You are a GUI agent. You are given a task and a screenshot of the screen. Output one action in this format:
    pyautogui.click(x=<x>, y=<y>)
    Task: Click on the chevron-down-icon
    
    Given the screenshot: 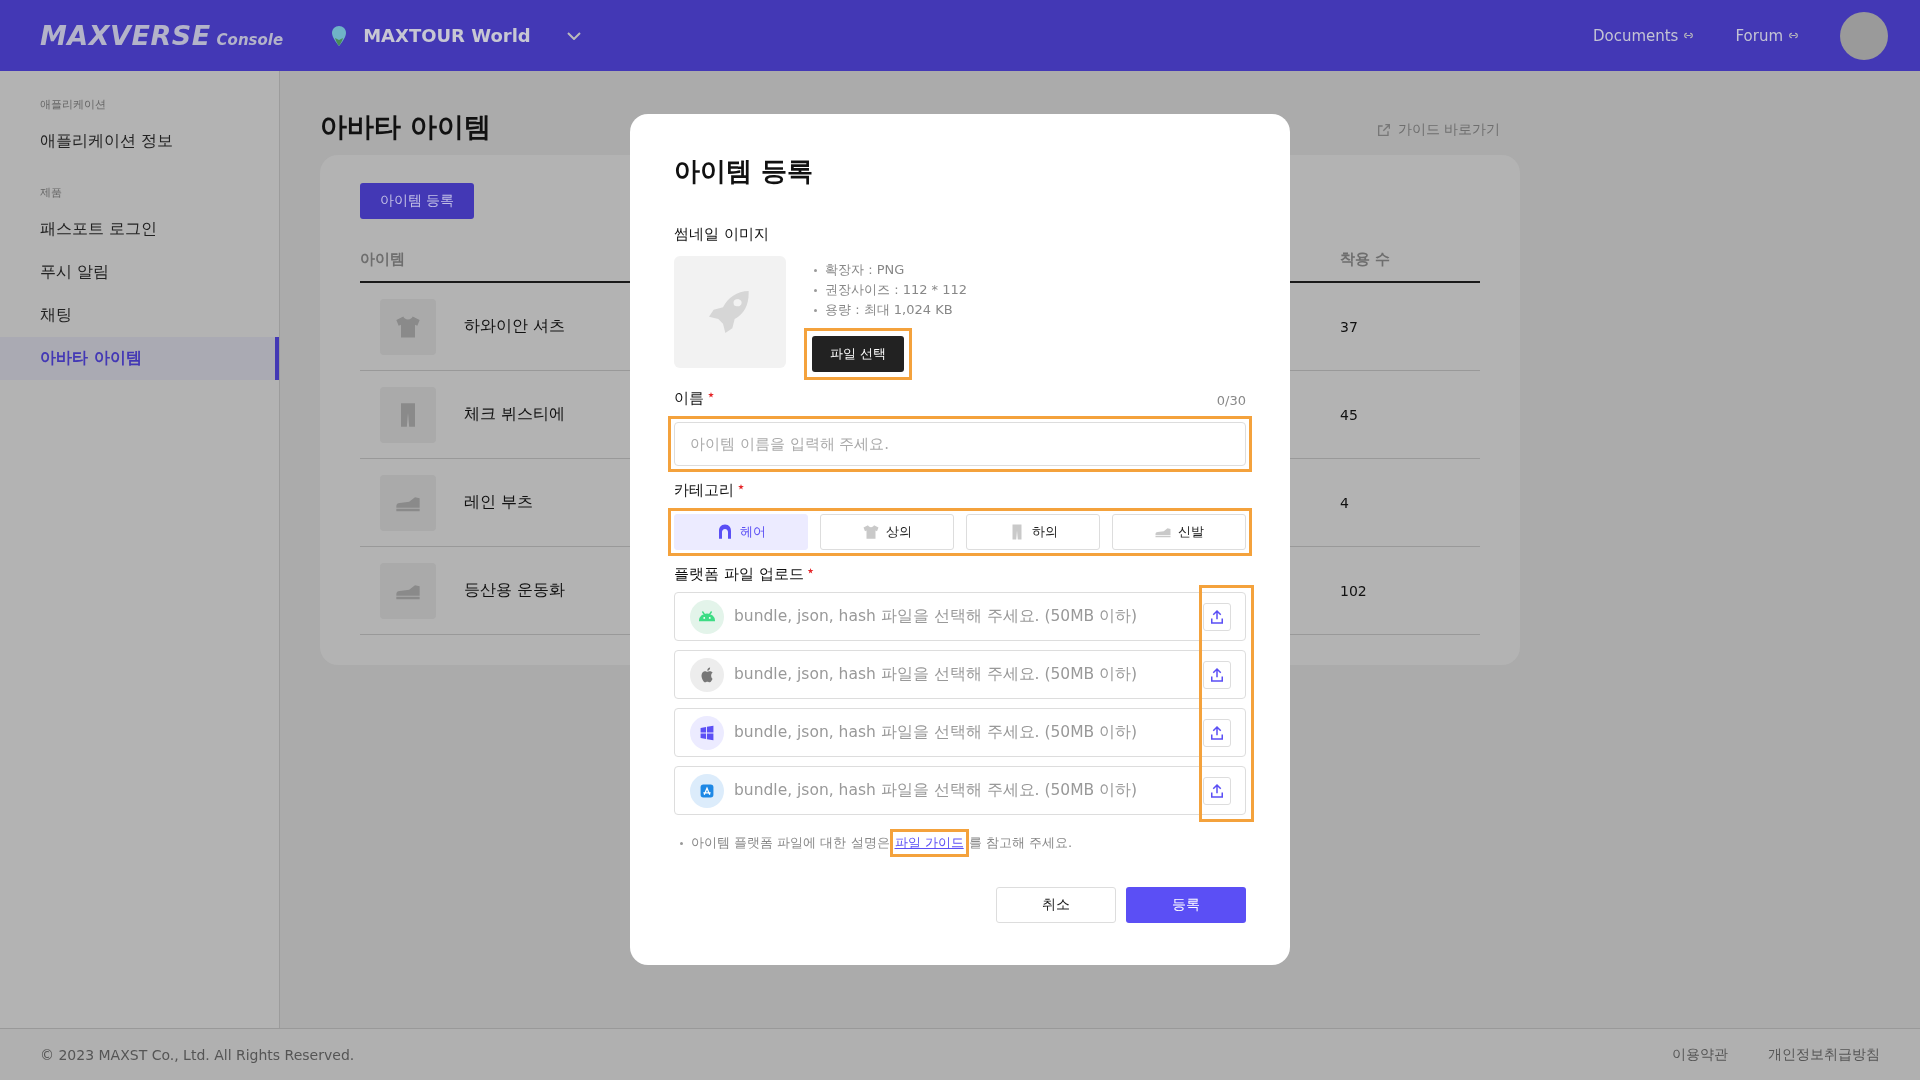 What is the action you would take?
    pyautogui.click(x=573, y=35)
    